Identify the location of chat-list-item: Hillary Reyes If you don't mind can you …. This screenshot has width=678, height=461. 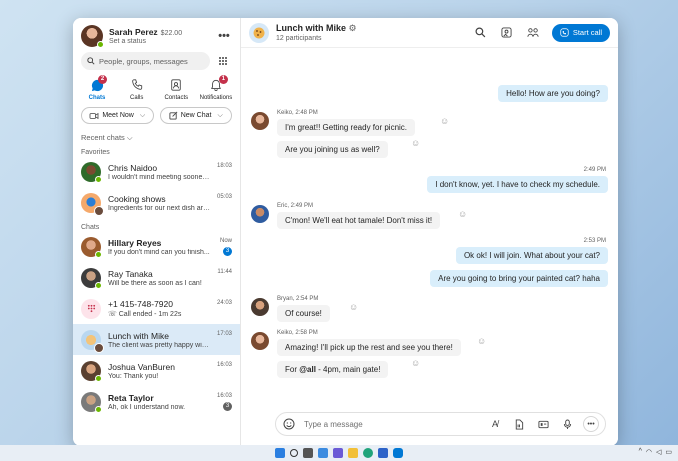
(156, 246).